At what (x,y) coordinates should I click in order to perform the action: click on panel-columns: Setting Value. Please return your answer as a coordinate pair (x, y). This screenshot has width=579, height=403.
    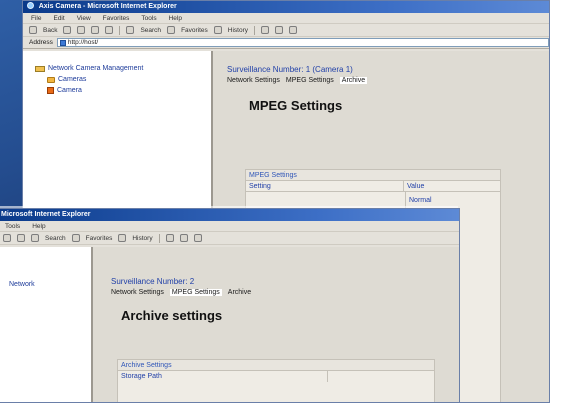
    Looking at the image, I should click on (373, 186).